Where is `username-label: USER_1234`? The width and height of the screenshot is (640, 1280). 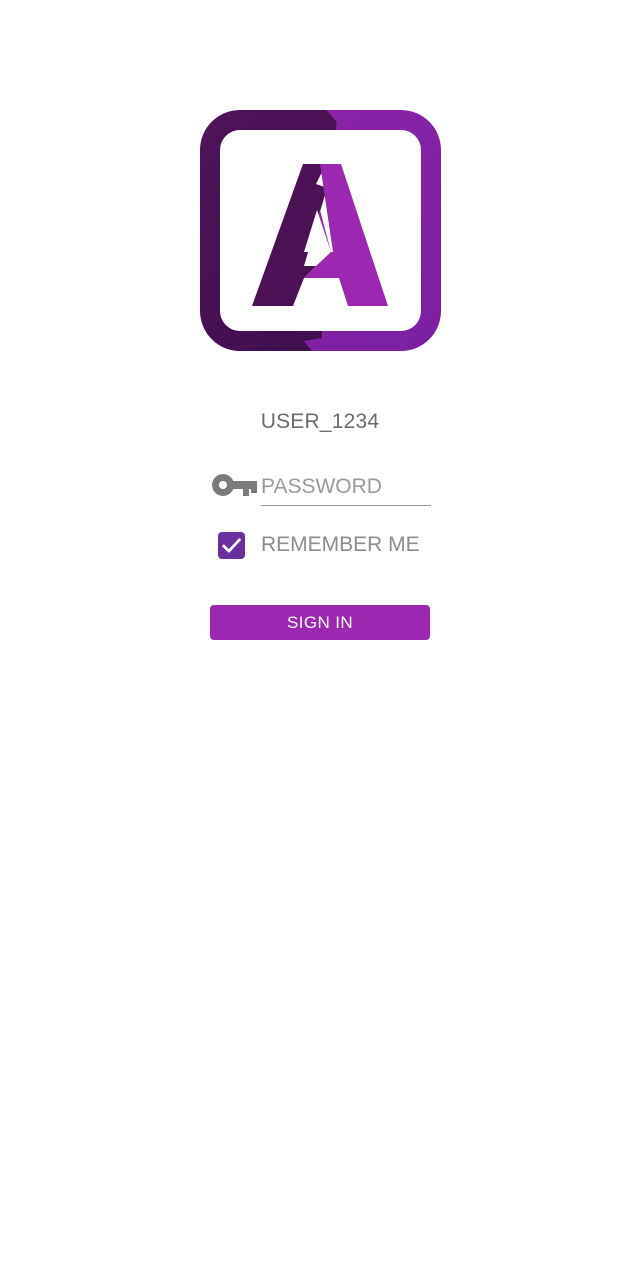
username-label: USER_1234 is located at coordinates (320, 421).